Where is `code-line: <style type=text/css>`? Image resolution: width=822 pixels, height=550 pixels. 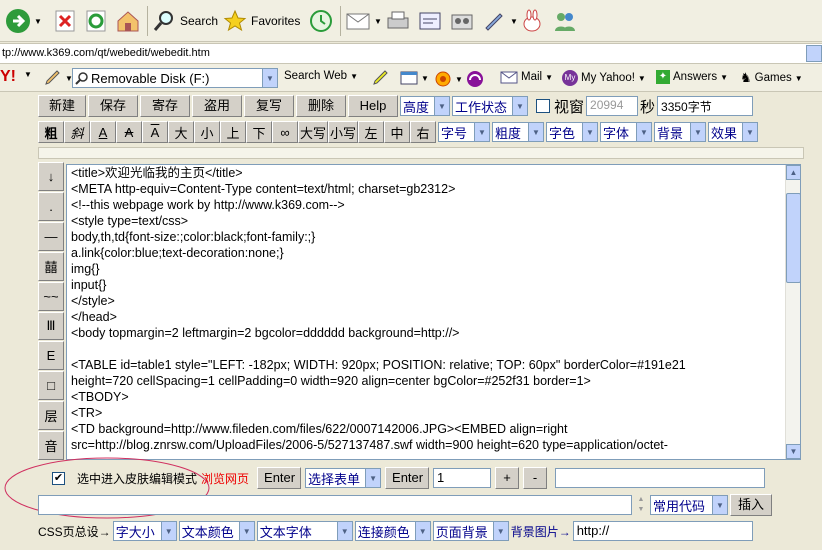 code-line: <style type=text/css> is located at coordinates (130, 221).